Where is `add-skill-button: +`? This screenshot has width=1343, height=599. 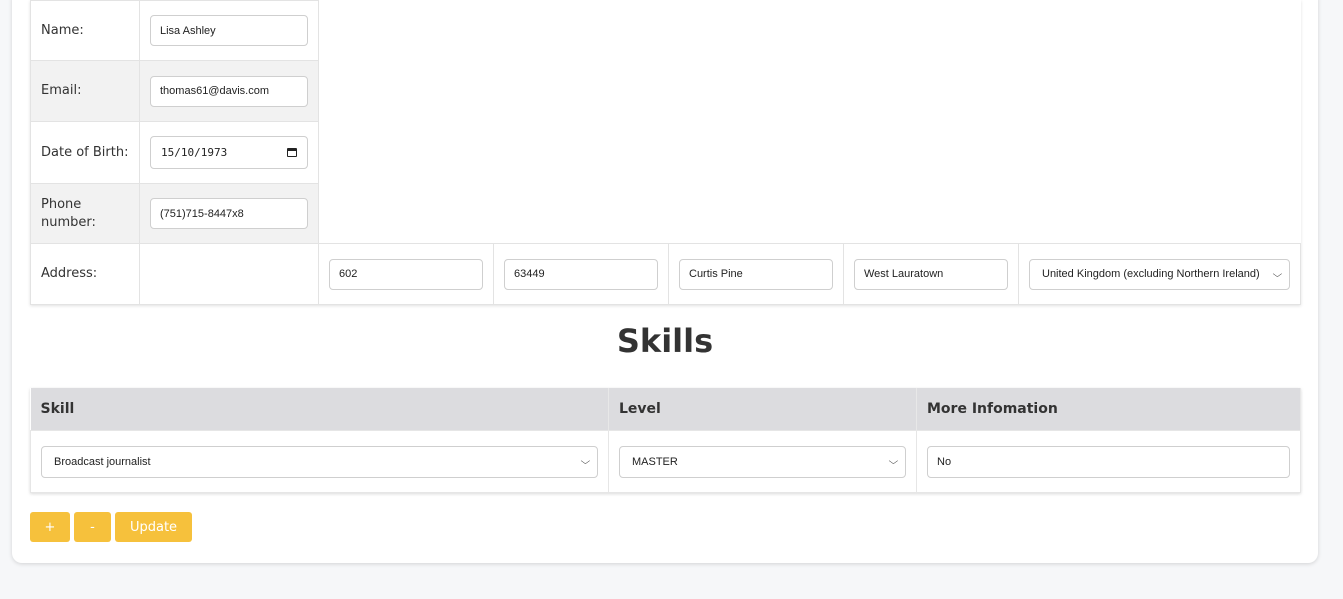 add-skill-button: + is located at coordinates (50, 527).